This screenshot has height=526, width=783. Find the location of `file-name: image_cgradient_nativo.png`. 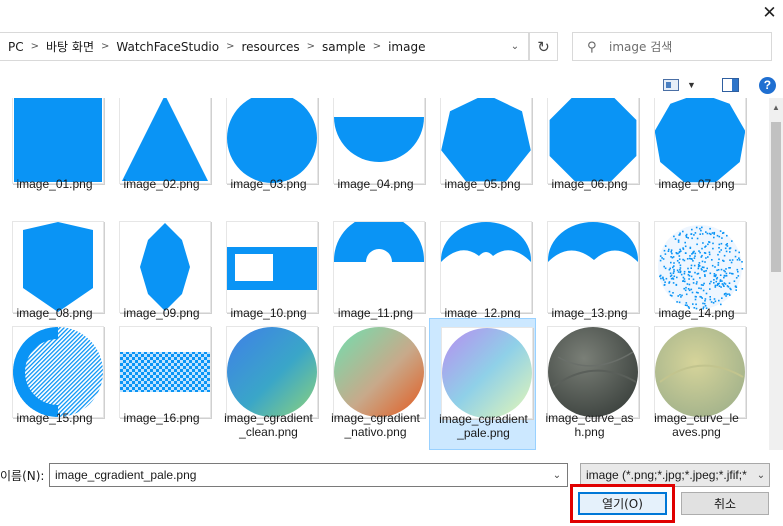

file-name: image_cgradient_nativo.png is located at coordinates (375, 425).